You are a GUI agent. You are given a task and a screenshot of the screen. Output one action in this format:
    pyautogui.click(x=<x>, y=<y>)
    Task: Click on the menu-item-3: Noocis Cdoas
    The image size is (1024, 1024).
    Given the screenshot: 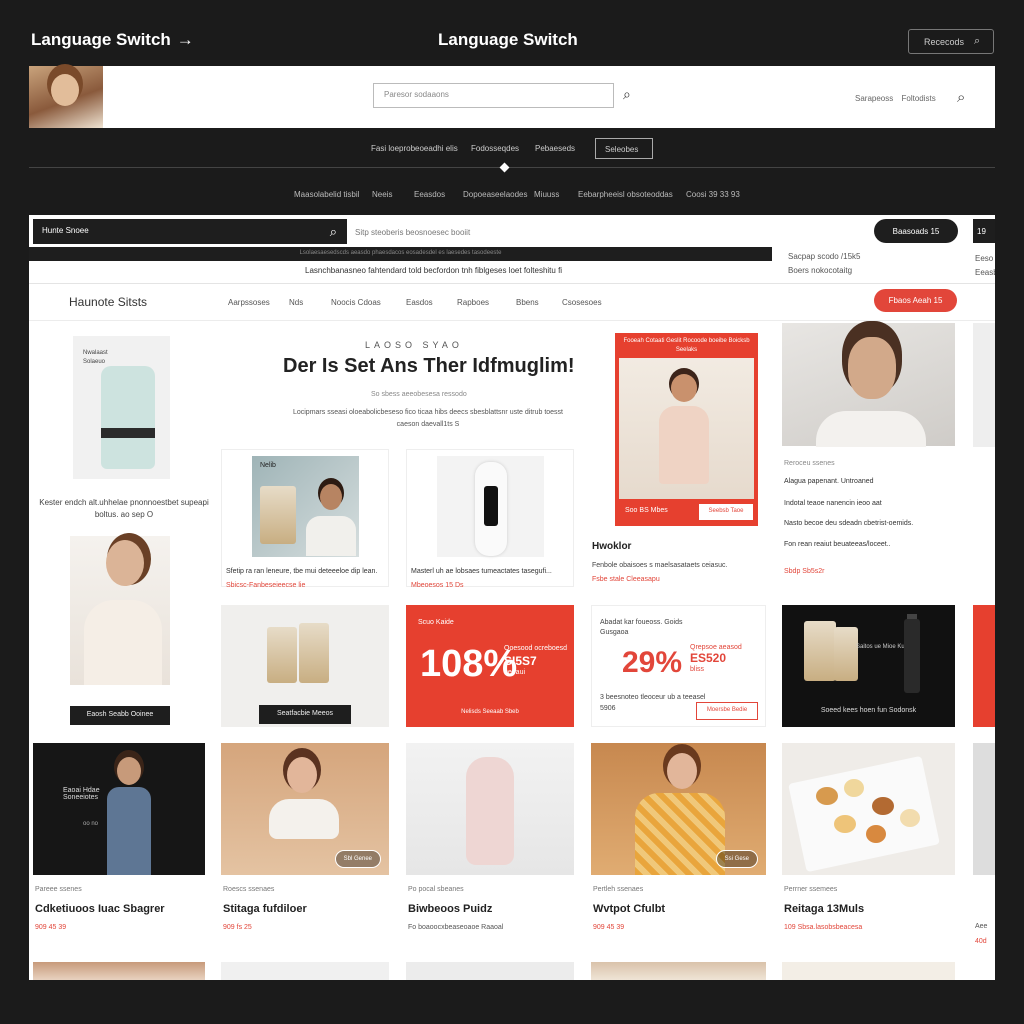 What is the action you would take?
    pyautogui.click(x=356, y=302)
    